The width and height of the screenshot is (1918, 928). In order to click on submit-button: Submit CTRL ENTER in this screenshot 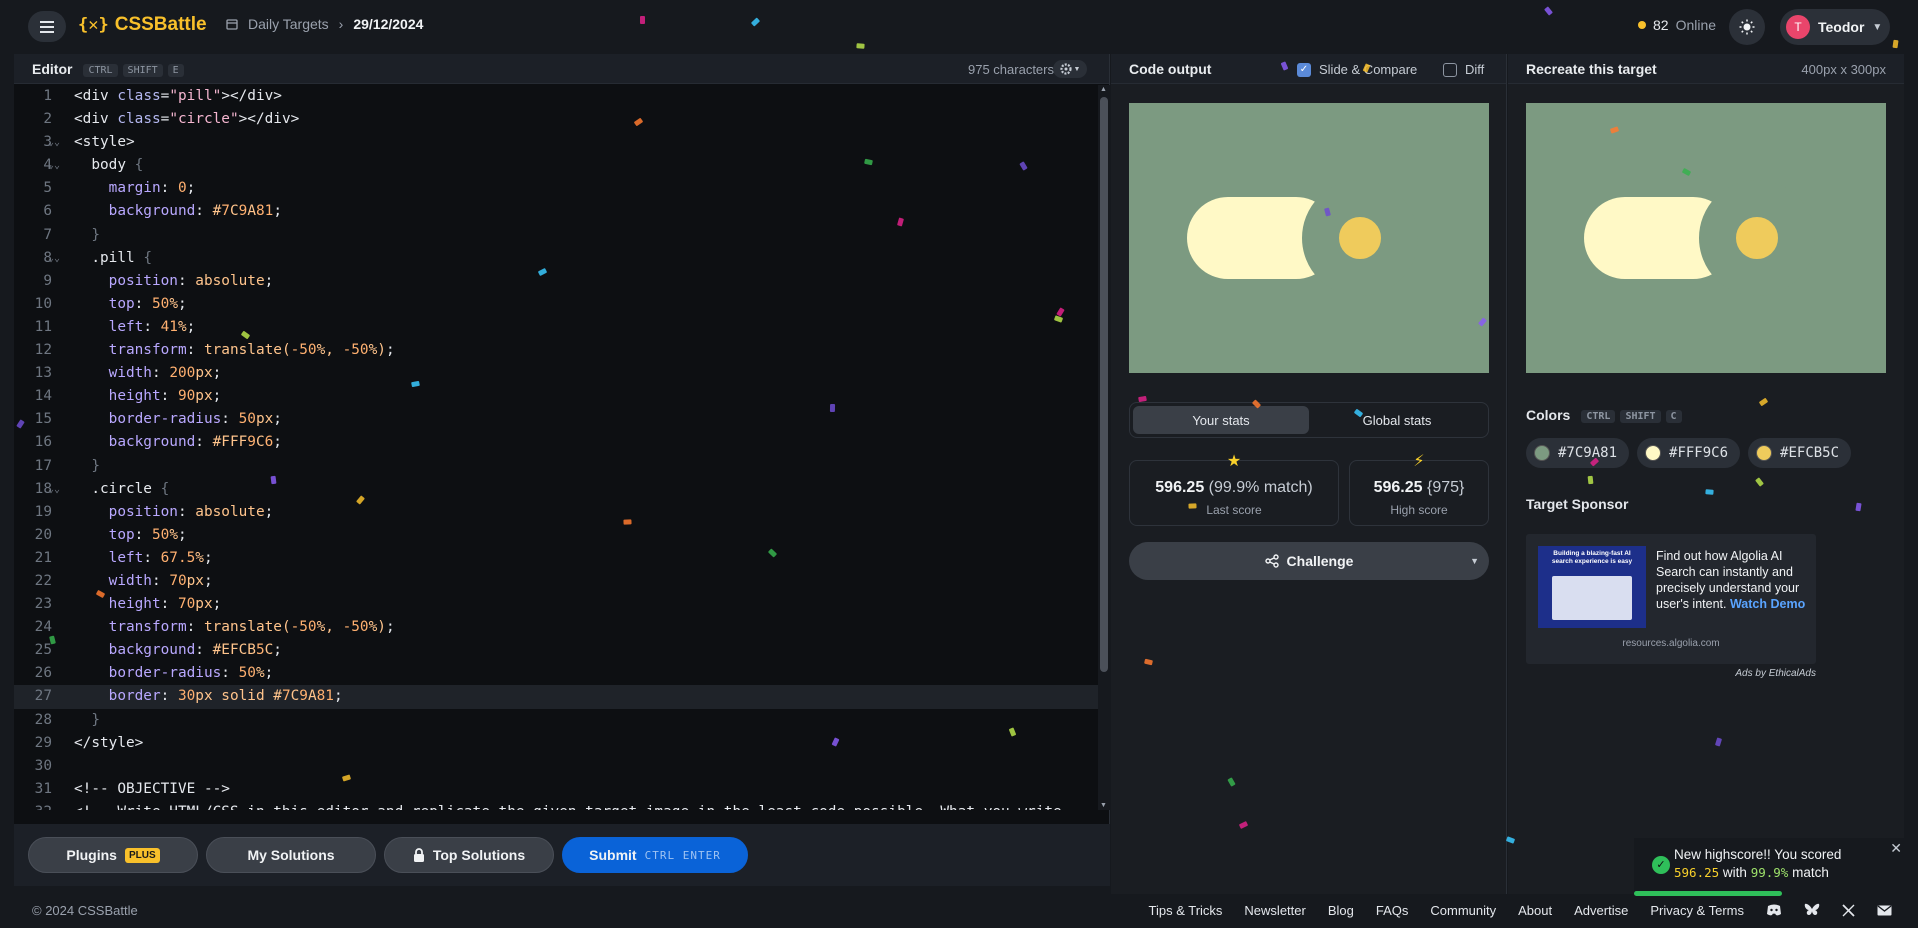, I will do `click(655, 855)`.